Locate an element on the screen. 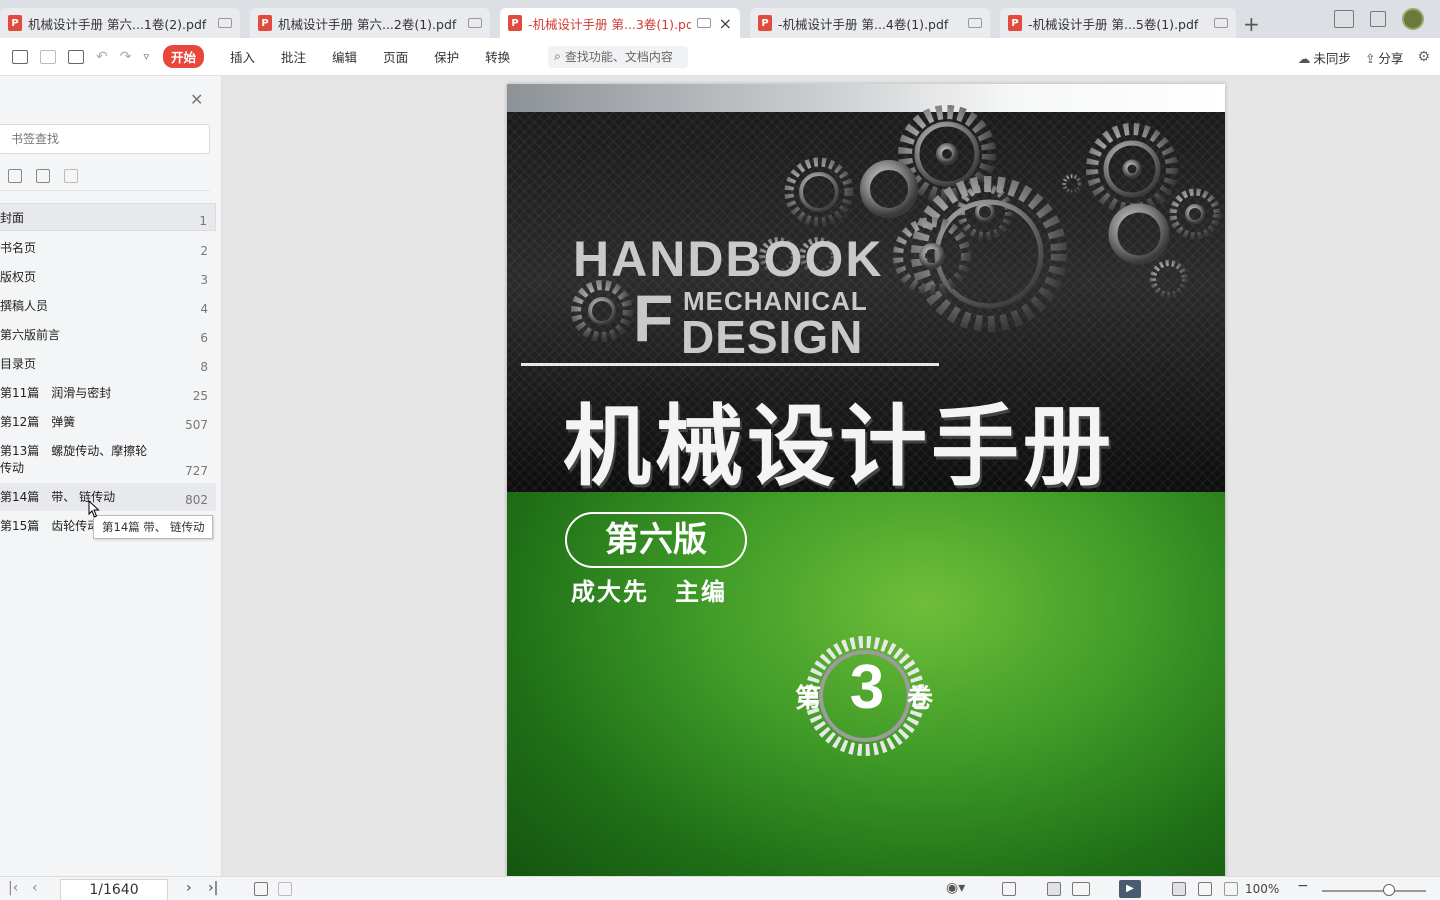 This screenshot has height=900, width=1440. share-icon: ⇪ is located at coordinates (1370, 58).